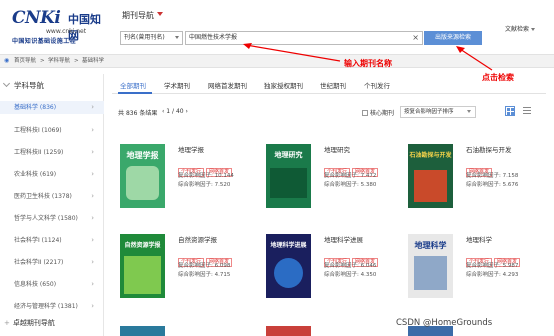 The image size is (554, 336). I want to click on expand-icon: +, so click(7, 323).